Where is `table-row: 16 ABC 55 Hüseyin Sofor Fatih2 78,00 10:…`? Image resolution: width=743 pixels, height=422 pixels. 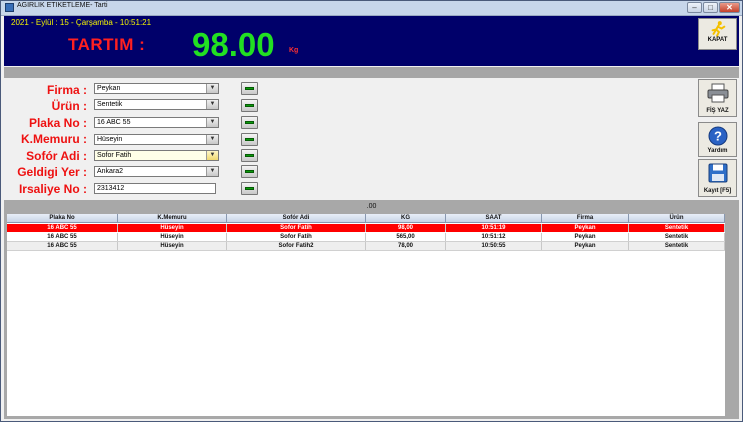
table-row: 16 ABC 55 Hüseyin Sofor Fatih2 78,00 10:… is located at coordinates (366, 246).